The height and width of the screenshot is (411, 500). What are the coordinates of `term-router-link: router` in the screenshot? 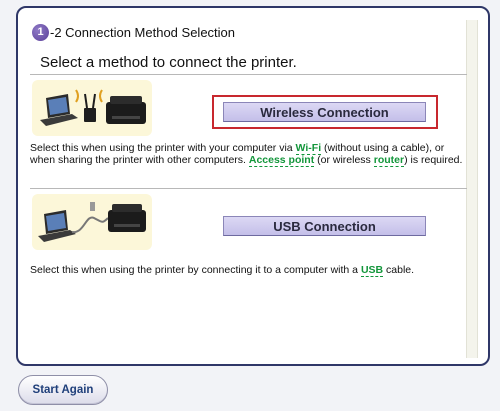 It's located at (389, 160).